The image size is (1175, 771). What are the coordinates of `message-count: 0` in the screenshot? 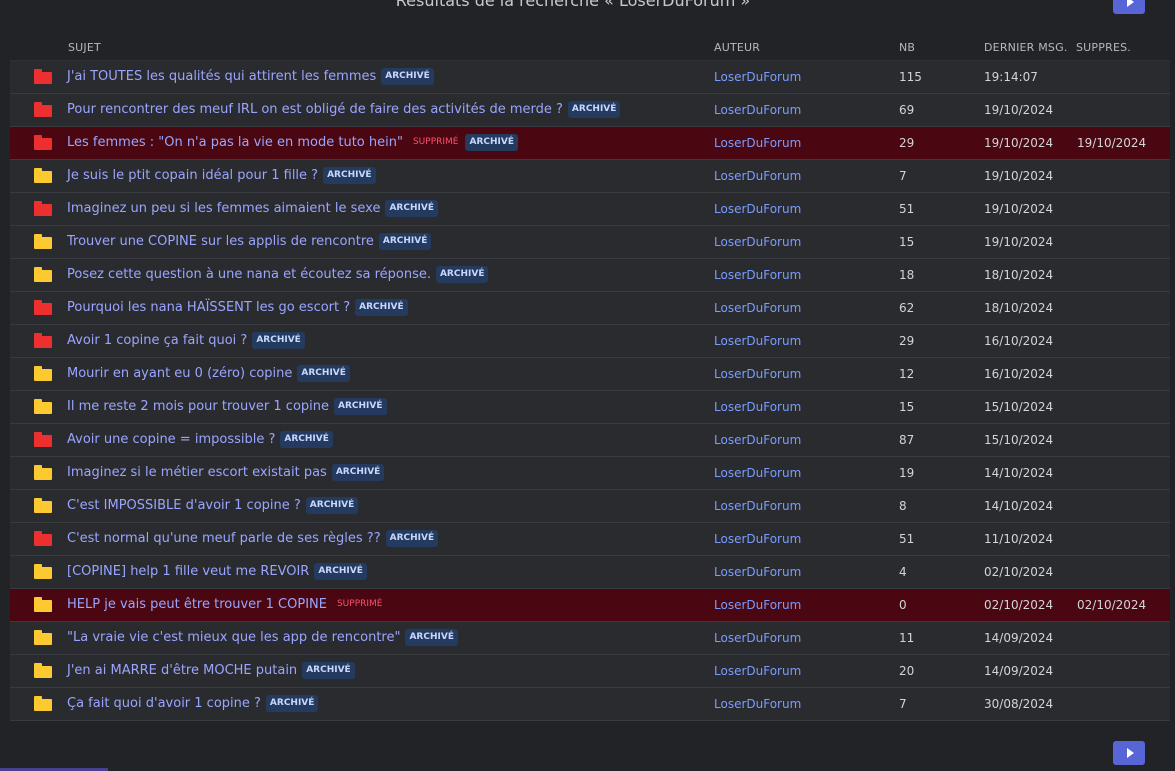 It's located at (903, 605).